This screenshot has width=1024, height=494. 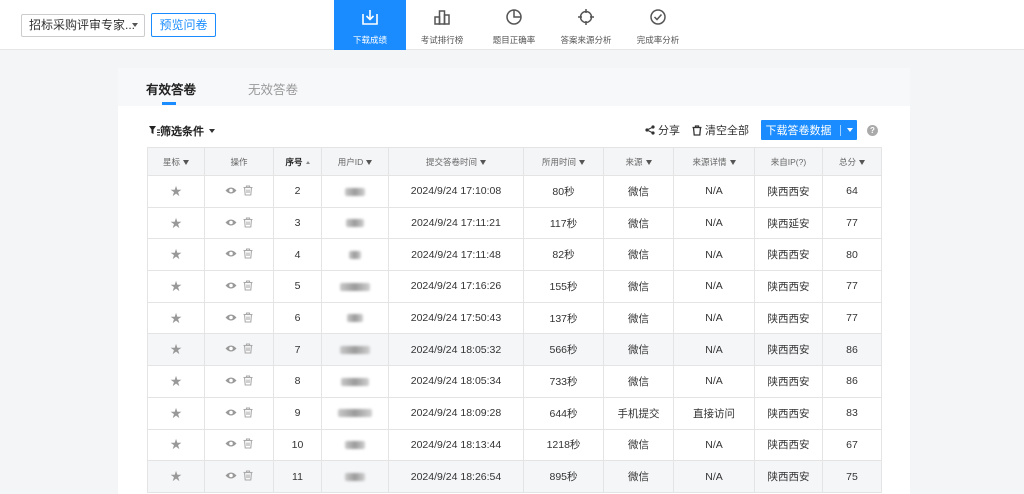 I want to click on tab-valid-responses: 有效答卷, so click(x=171, y=88).